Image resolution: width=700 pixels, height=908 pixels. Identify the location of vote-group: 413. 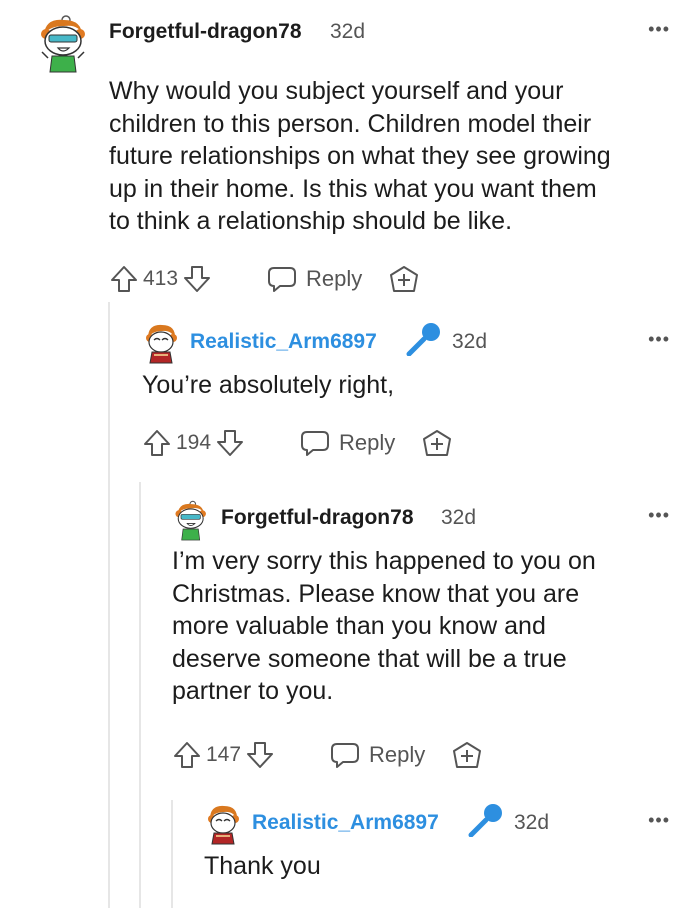
(160, 279).